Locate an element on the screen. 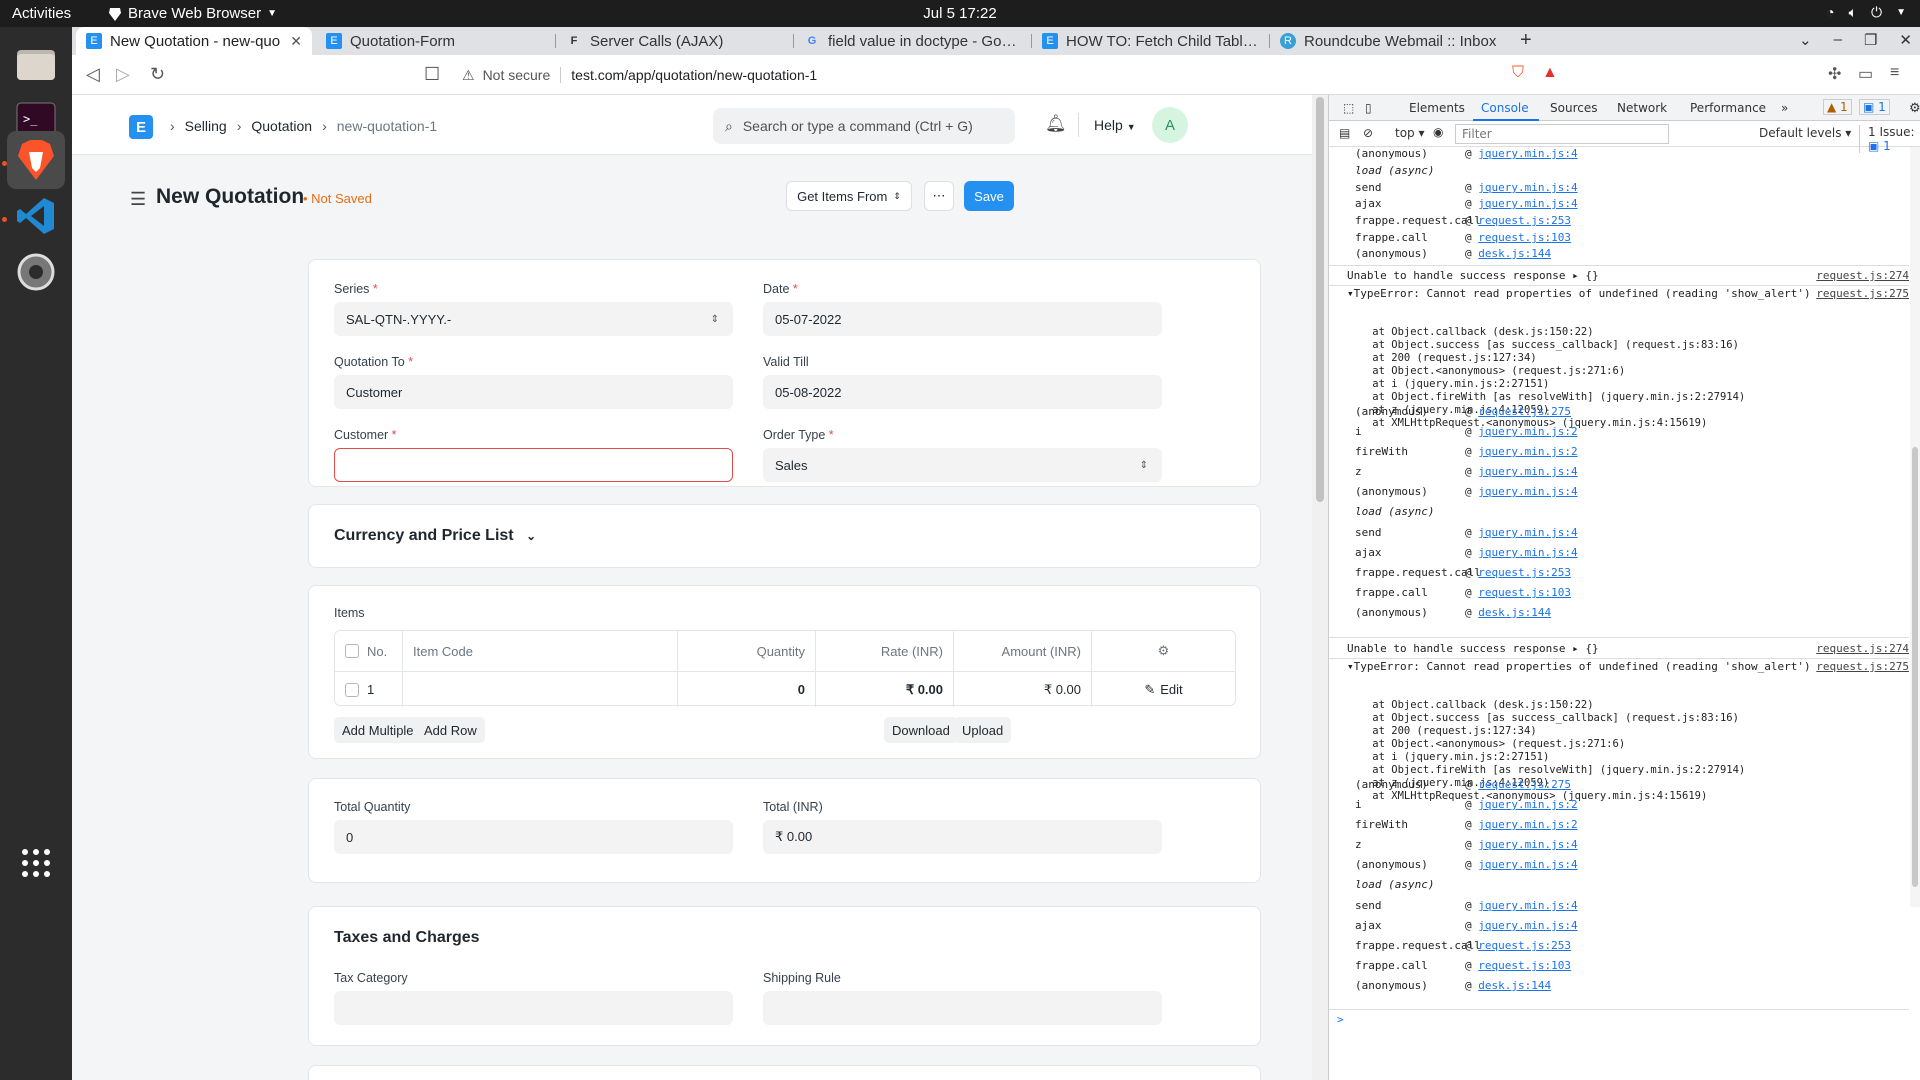 The width and height of the screenshot is (1920, 1080). app-menu: Brave Web Browser ▼ is located at coordinates (192, 13).